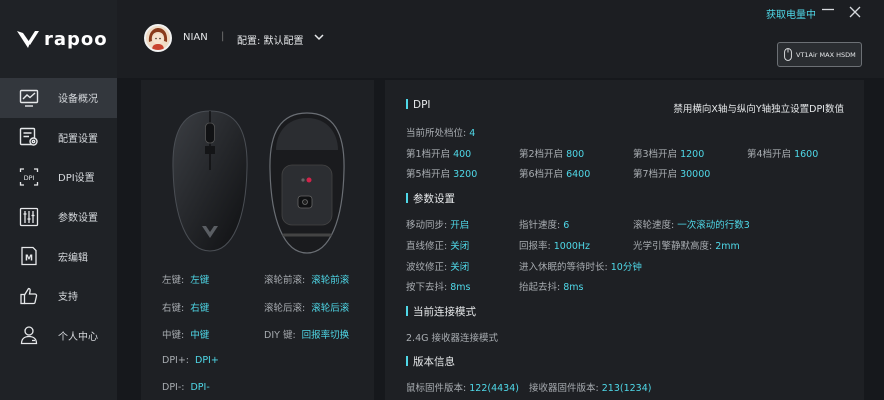 Image resolution: width=884 pixels, height=400 pixels. What do you see at coordinates (564, 388) in the screenshot?
I see `field-label: 接收器固件版本:` at bounding box center [564, 388].